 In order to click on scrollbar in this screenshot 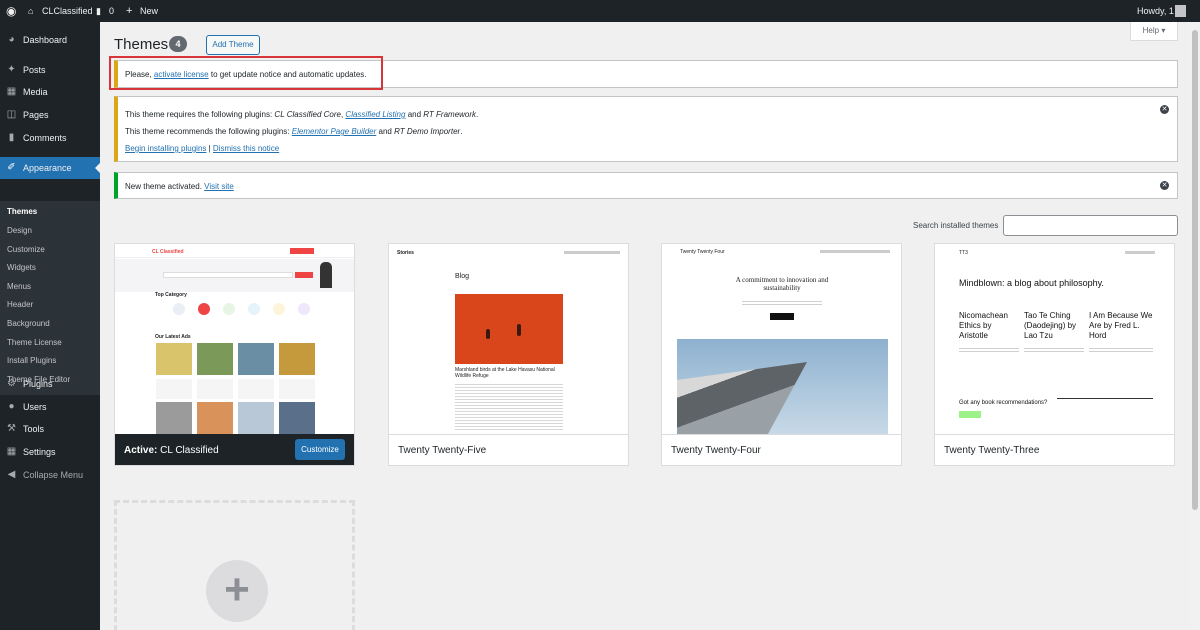, I will do `click(1195, 326)`.